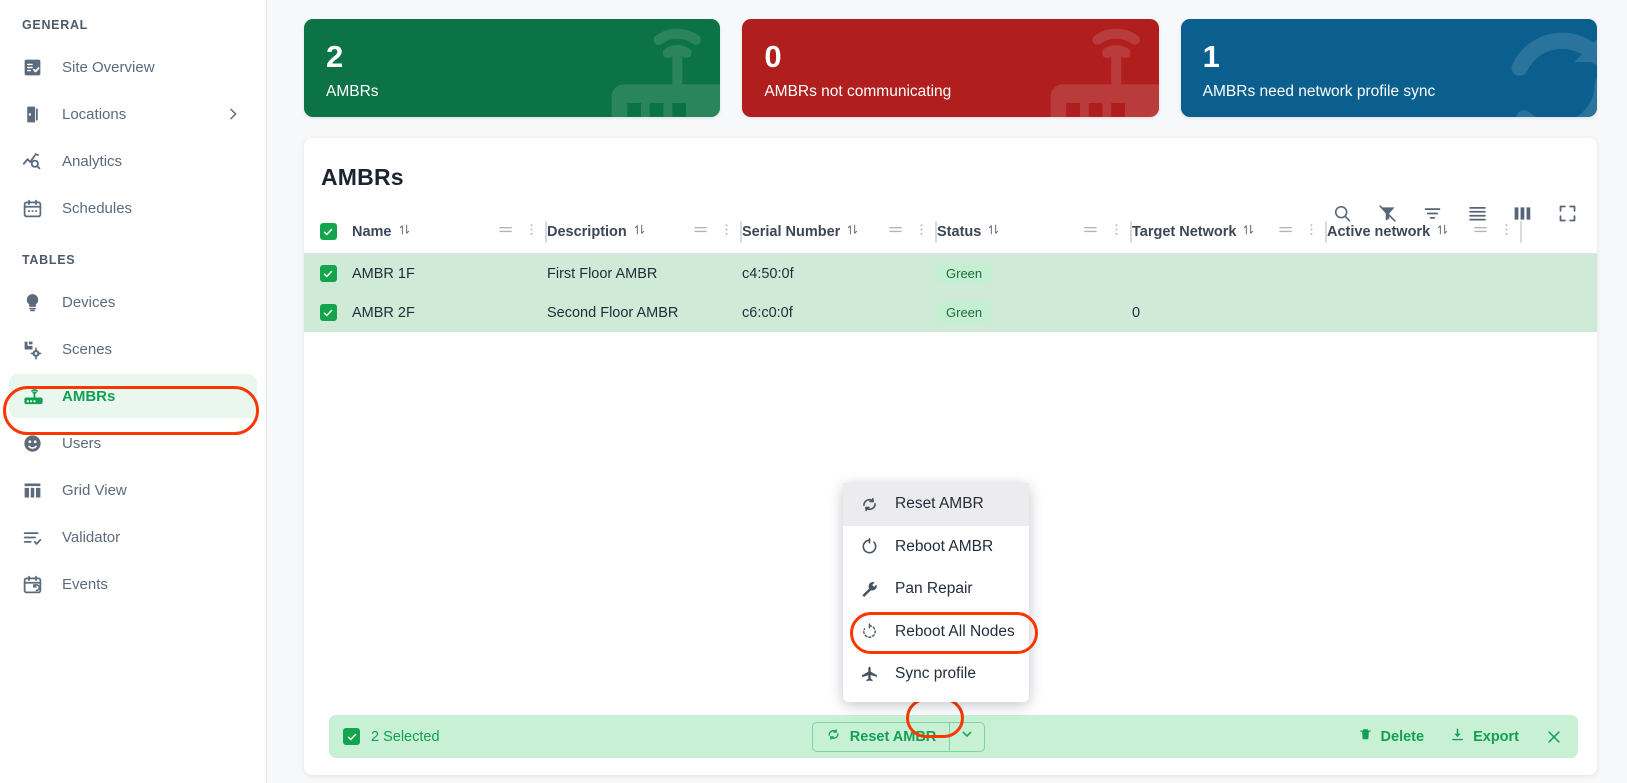 The height and width of the screenshot is (783, 1627). What do you see at coordinates (1388, 68) in the screenshot?
I see `card-ambrs-need-sync: 1 AMBRs need network profile sync` at bounding box center [1388, 68].